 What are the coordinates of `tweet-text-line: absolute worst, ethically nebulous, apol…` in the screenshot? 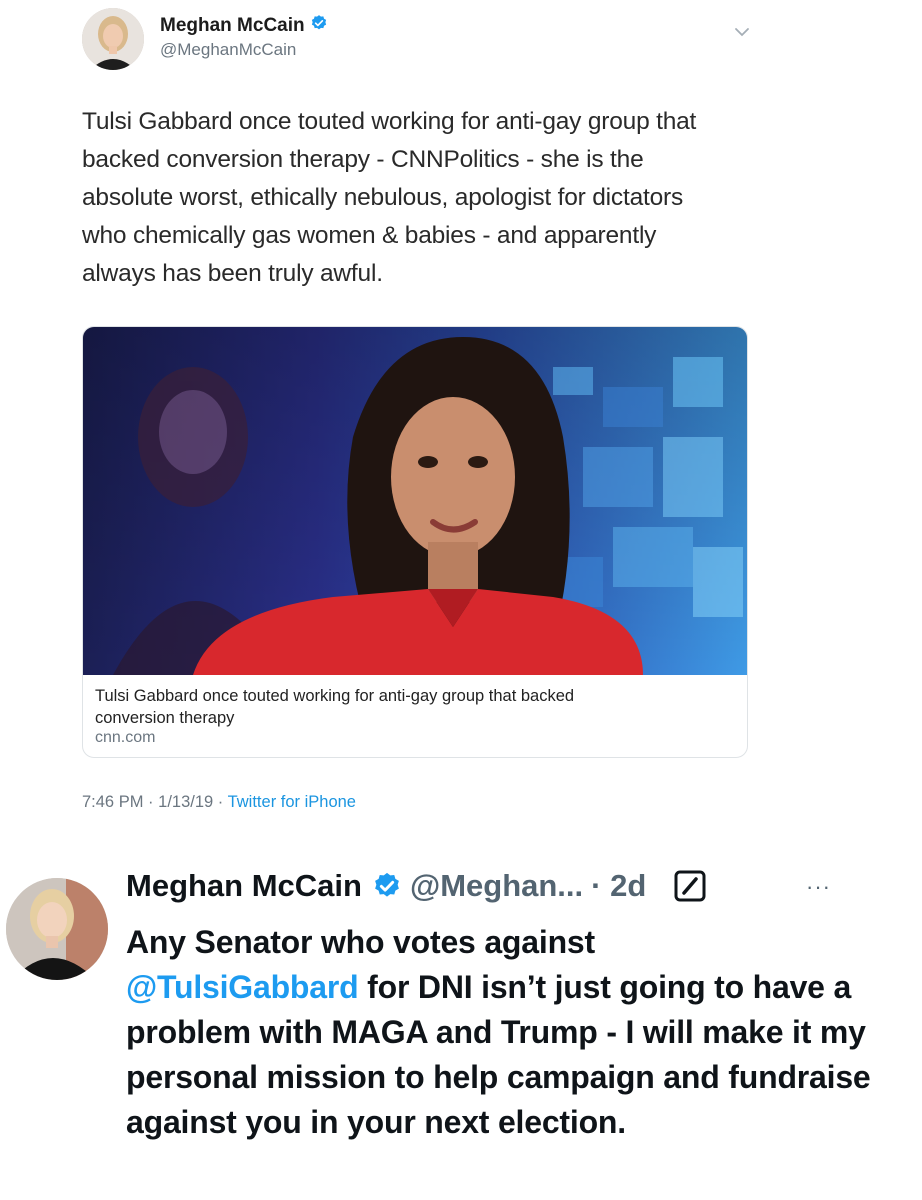 It's located at (383, 197).